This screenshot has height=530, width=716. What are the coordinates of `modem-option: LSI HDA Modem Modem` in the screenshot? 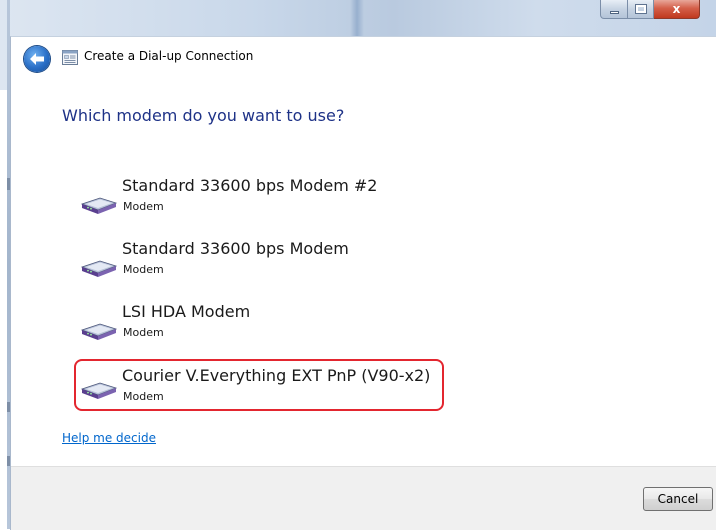 It's located at (261, 327).